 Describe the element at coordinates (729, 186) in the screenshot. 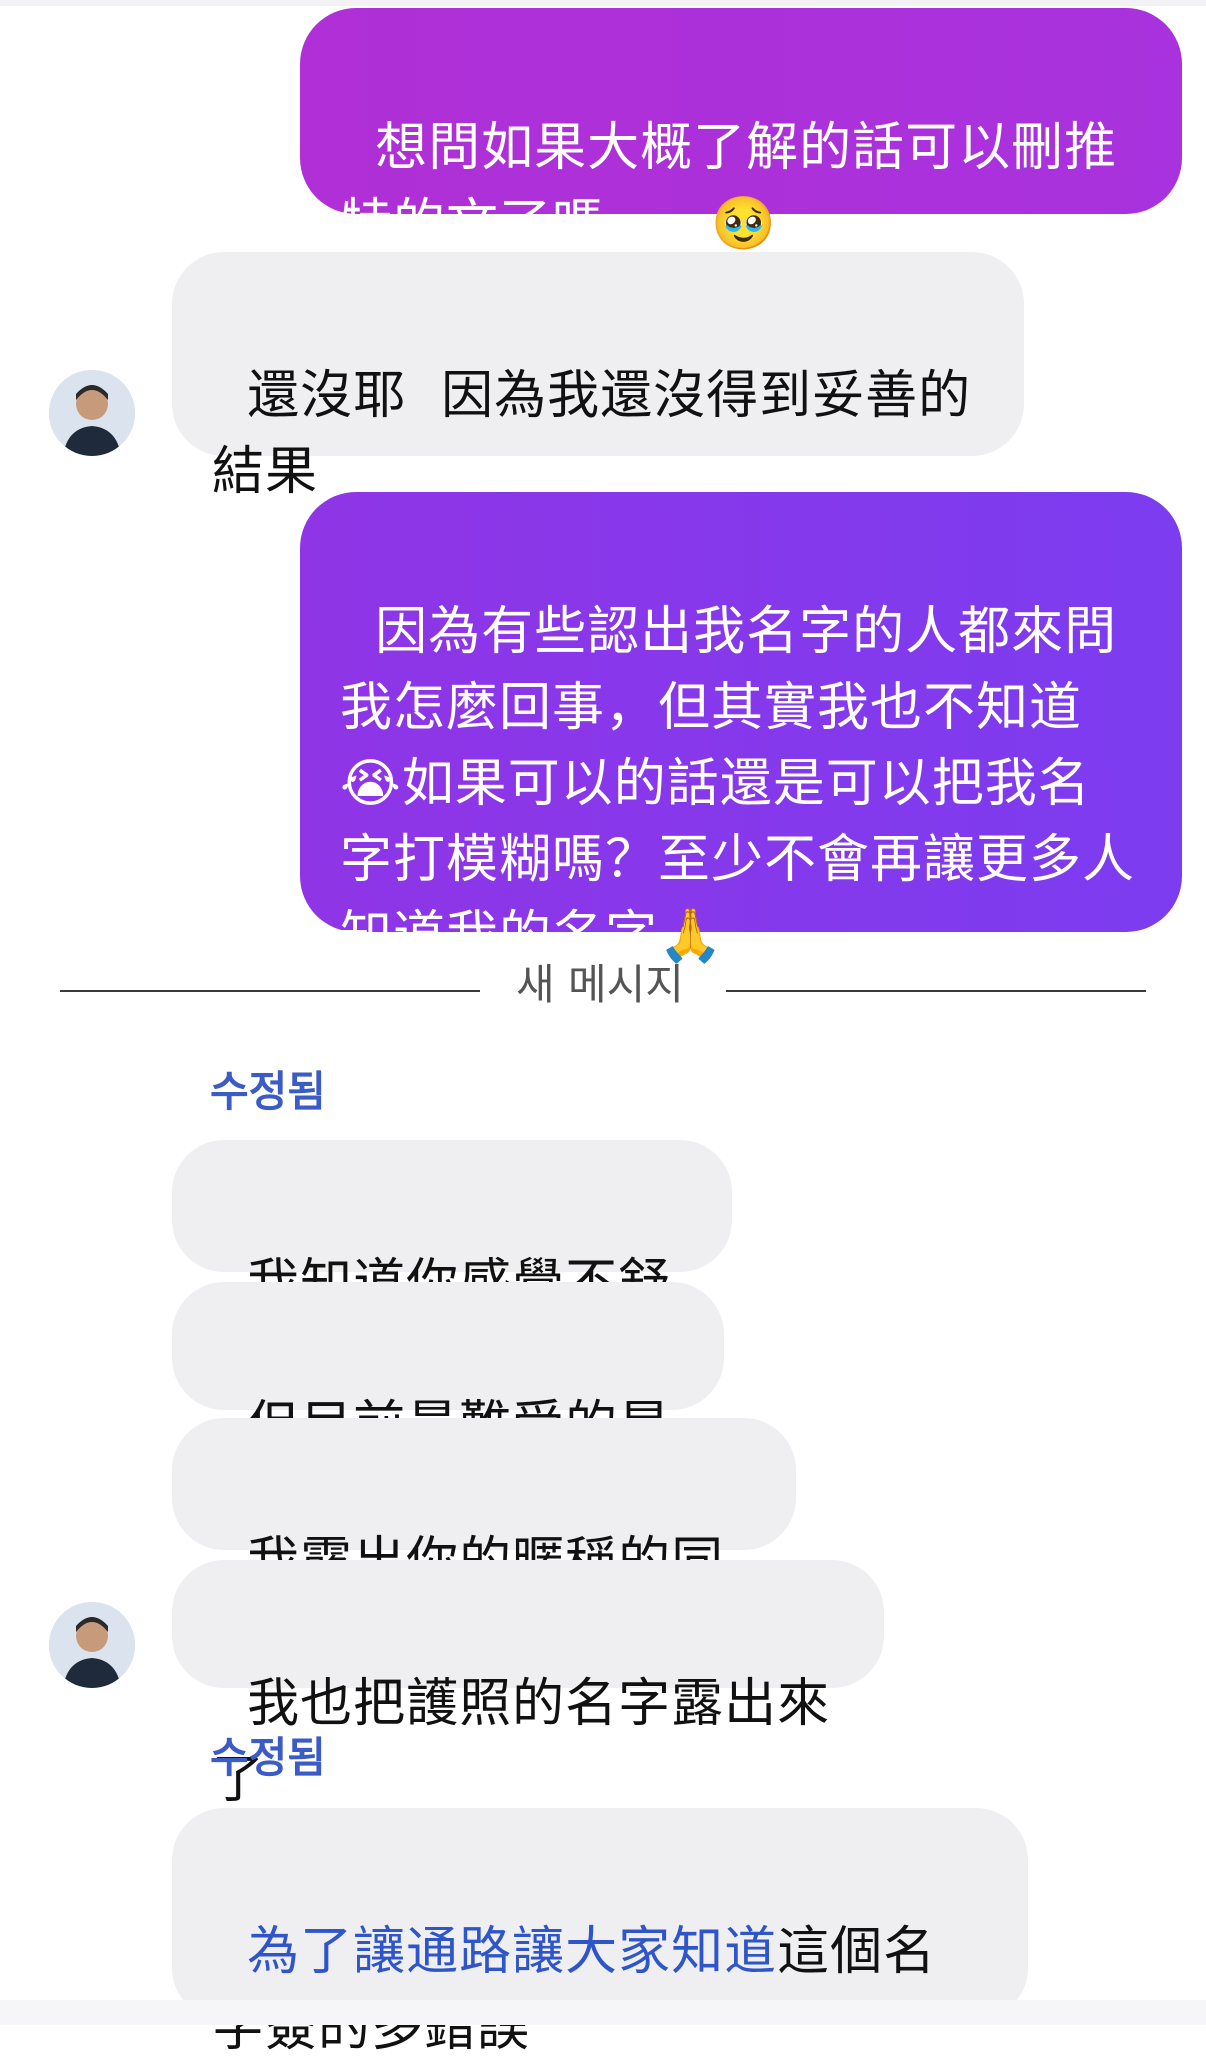

I see `message-text: 想問如果大概了解的話可以刪推特的文了嗎～～🥹` at that location.